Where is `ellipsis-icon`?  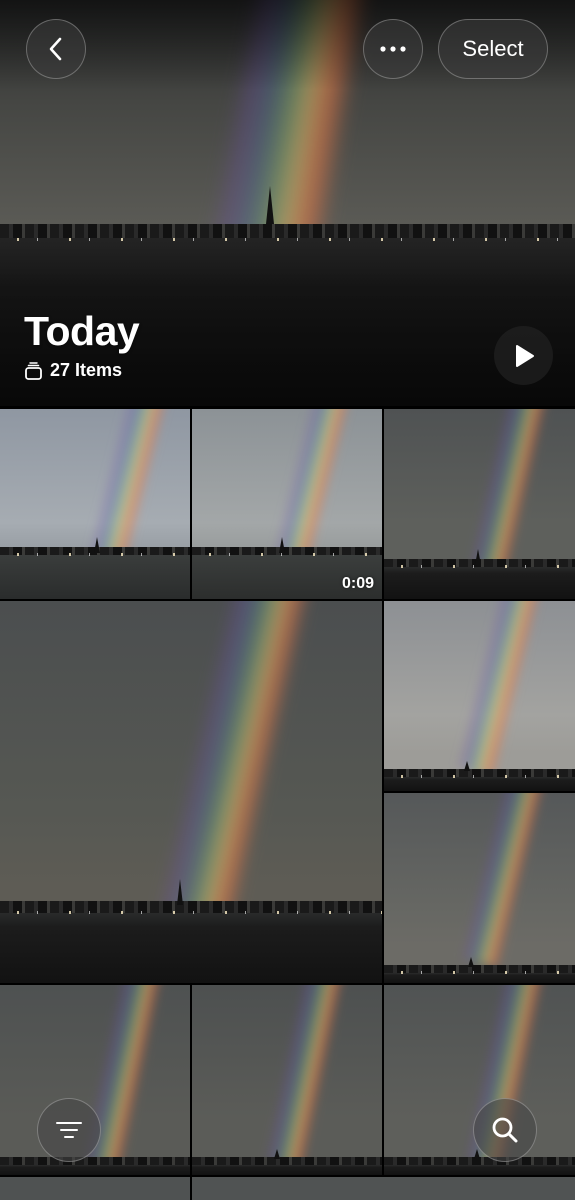 ellipsis-icon is located at coordinates (393, 49).